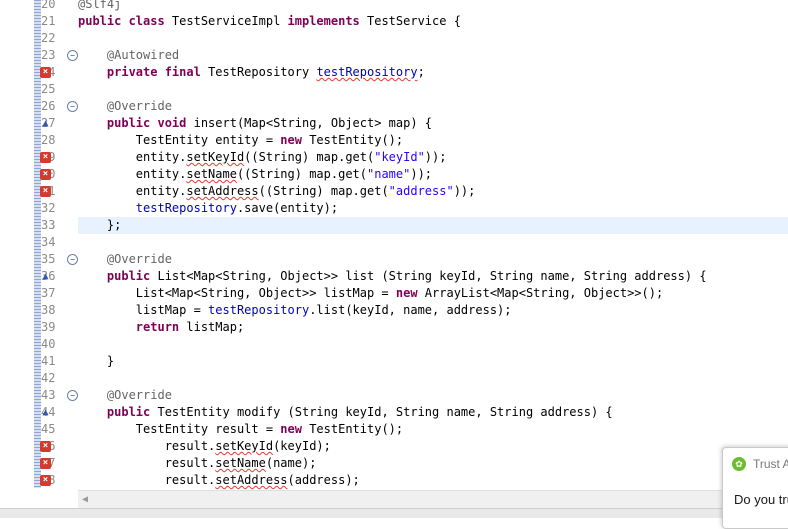 The image size is (788, 529). What do you see at coordinates (544, 293) in the screenshot?
I see `code-token: ArrayList<Map<String, Object>>();` at bounding box center [544, 293].